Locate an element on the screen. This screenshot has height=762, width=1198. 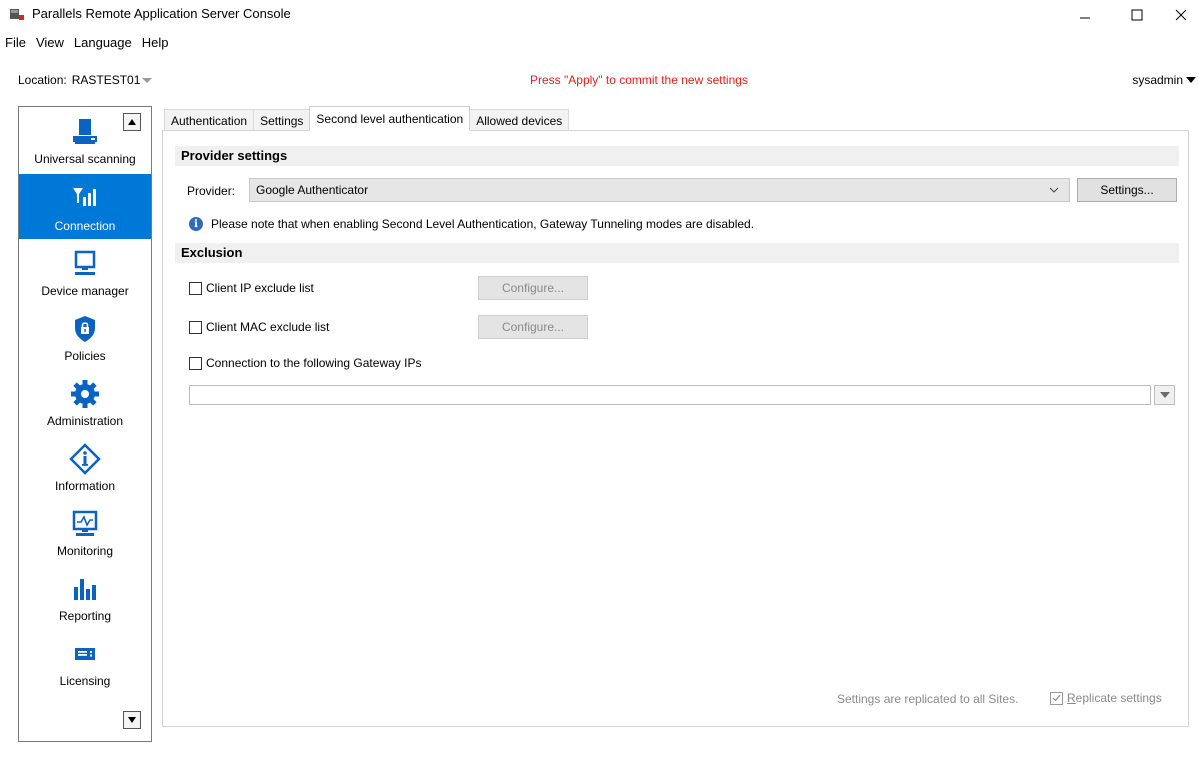
maximize-button is located at coordinates (1137, 15).